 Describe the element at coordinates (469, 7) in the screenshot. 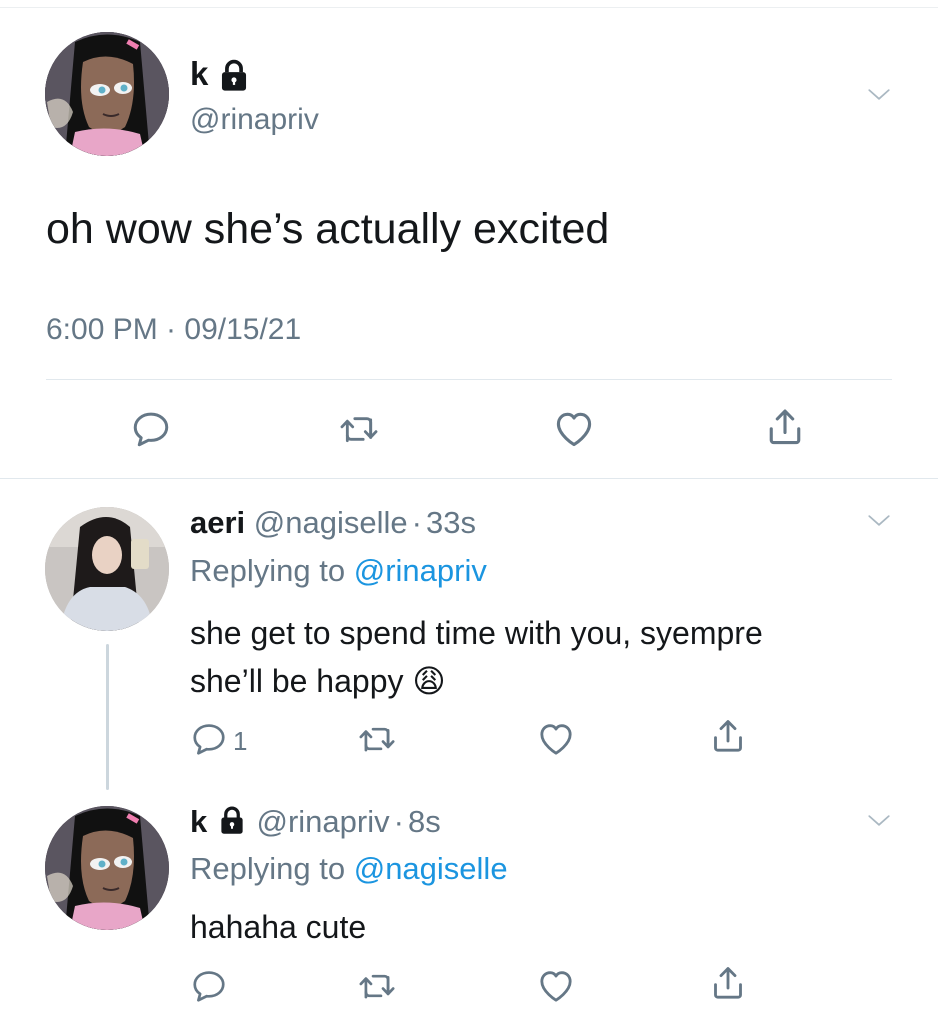

I see `top-divider` at that location.